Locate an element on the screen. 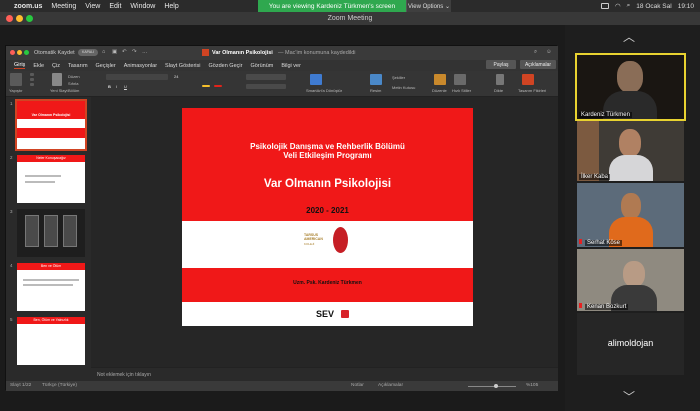 The height and width of the screenshot is (411, 700). tab-animations: Animasyonlar is located at coordinates (140, 66).